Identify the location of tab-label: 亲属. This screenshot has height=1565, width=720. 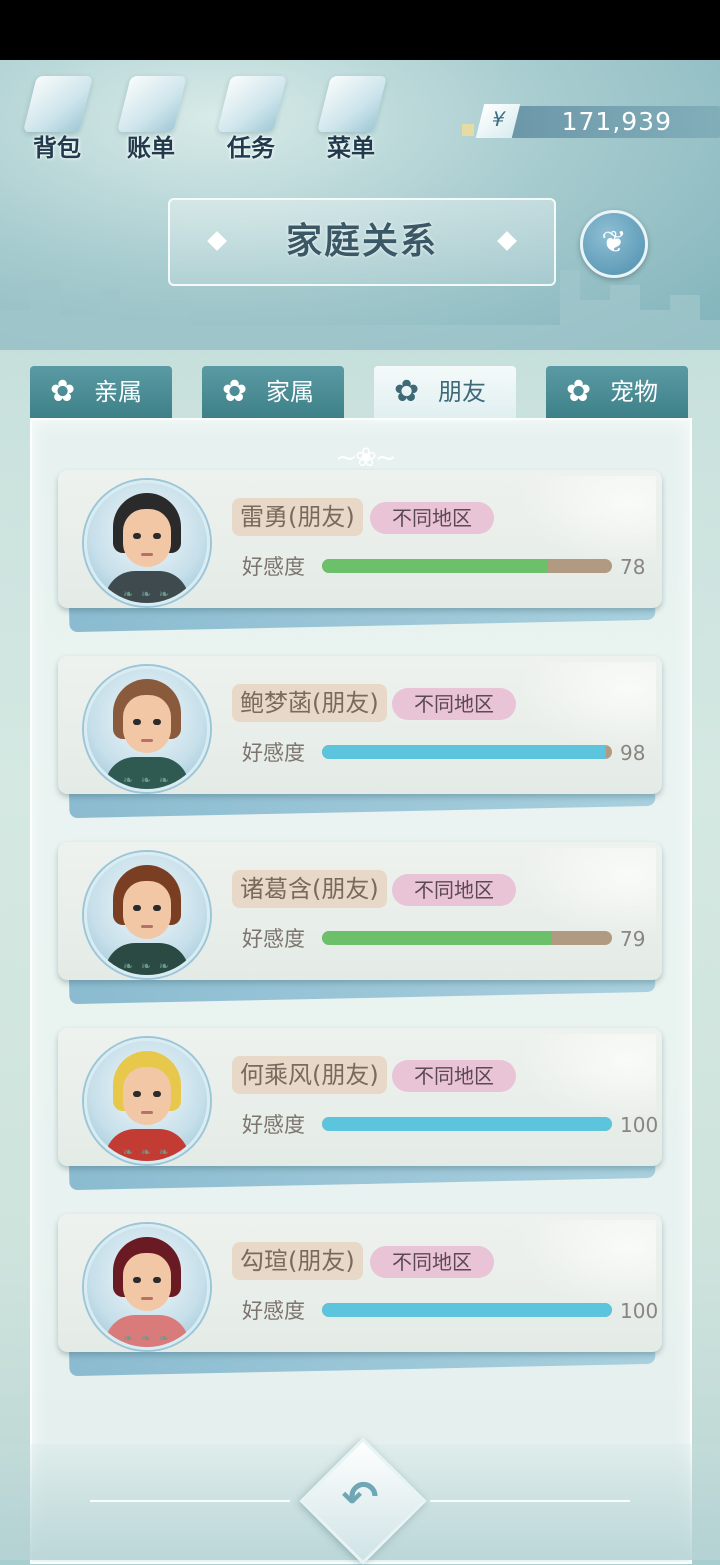
(118, 392).